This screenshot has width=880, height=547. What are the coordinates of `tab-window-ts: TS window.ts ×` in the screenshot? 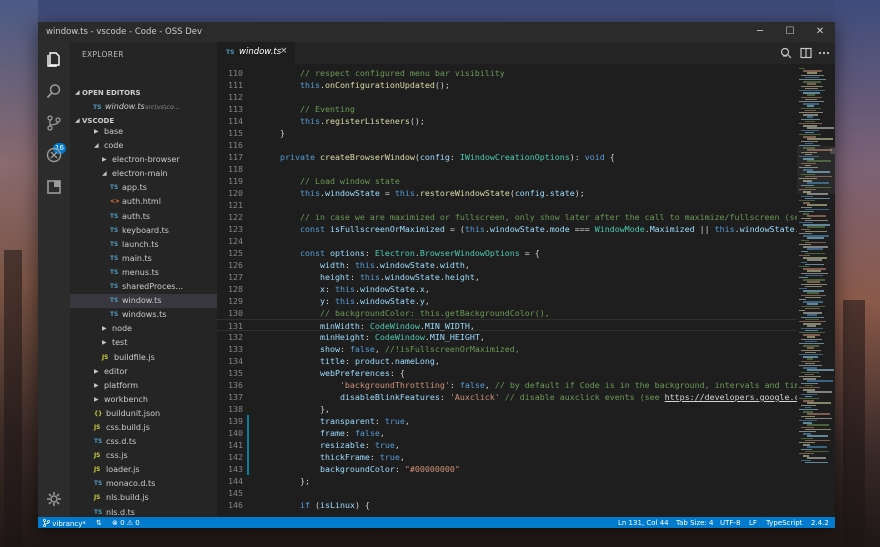 It's located at (256, 53).